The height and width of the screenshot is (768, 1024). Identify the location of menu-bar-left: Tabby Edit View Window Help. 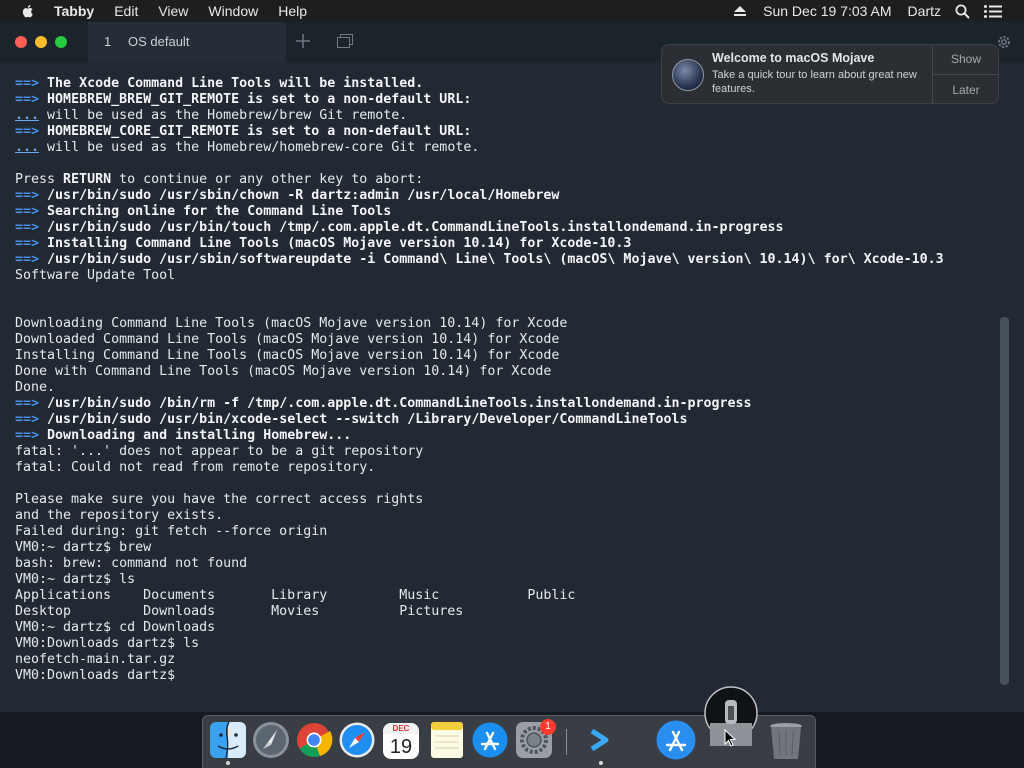
(163, 11).